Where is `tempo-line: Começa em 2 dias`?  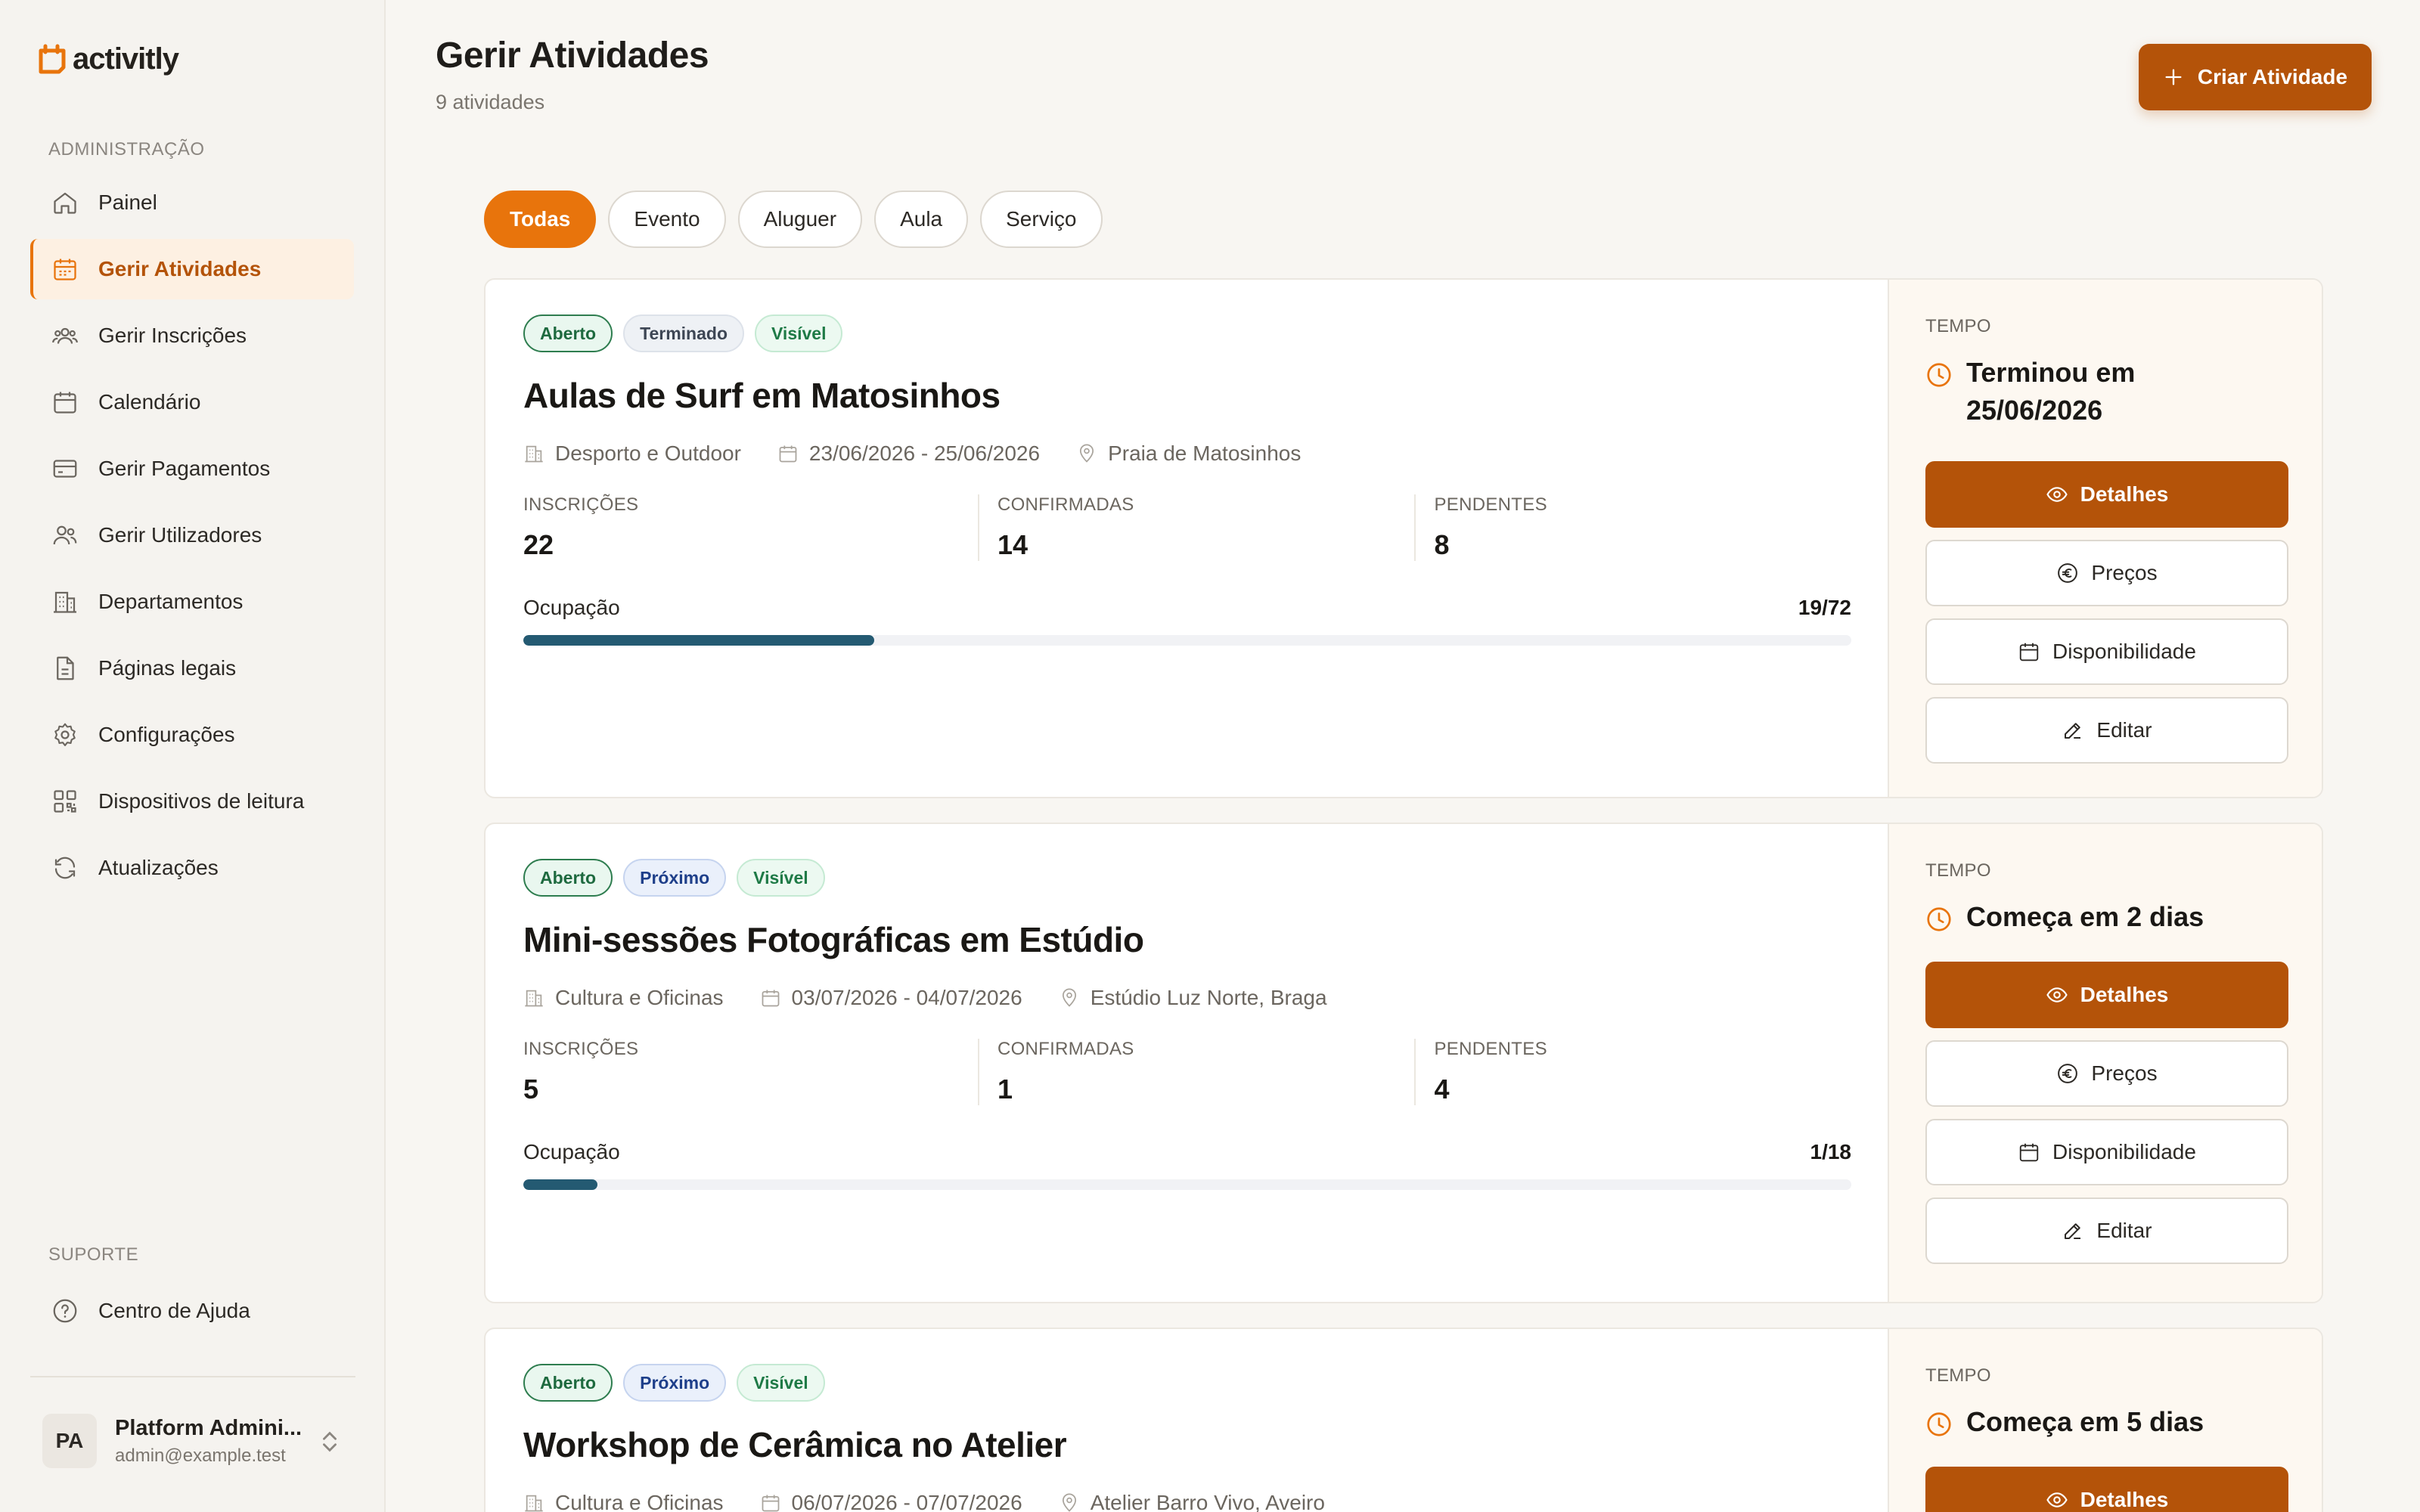
tempo-line: Começa em 2 dias is located at coordinates (2085, 916).